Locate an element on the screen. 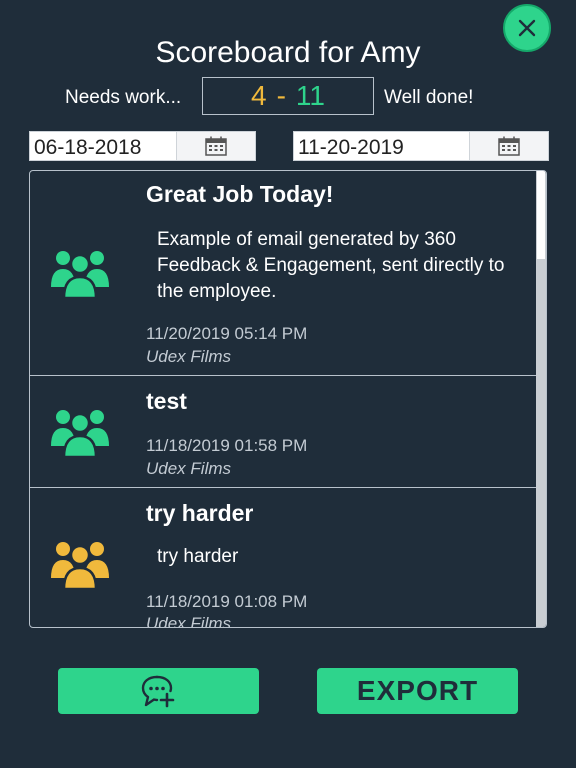 This screenshot has width=576, height=768. export-button-label: EXPORT is located at coordinates (417, 690).